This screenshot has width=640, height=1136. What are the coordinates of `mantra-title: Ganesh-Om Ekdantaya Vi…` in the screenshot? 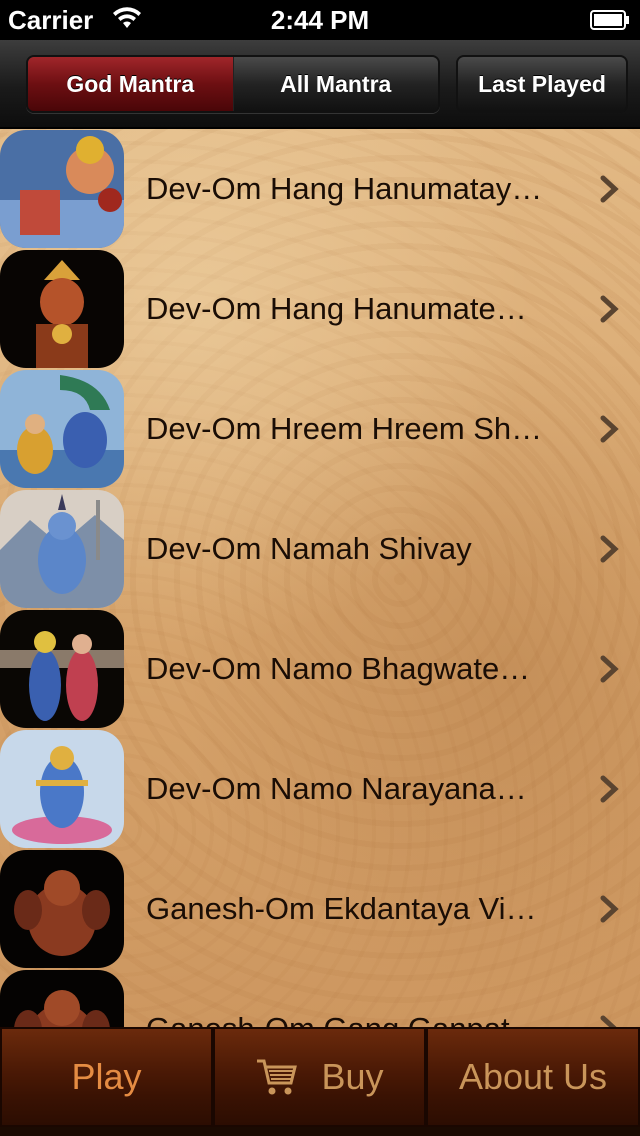 It's located at (341, 908).